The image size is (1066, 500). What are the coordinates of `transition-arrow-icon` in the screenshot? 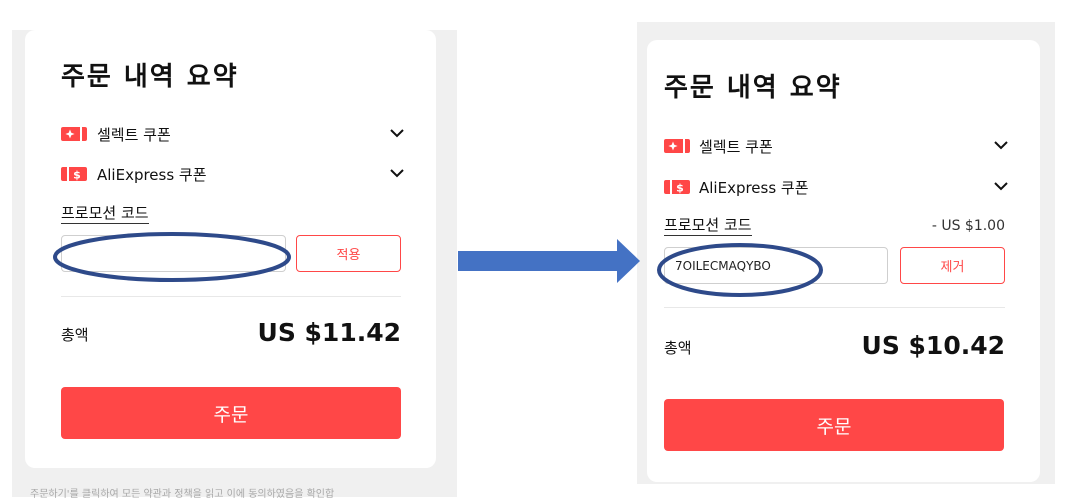 It's located at (549, 261).